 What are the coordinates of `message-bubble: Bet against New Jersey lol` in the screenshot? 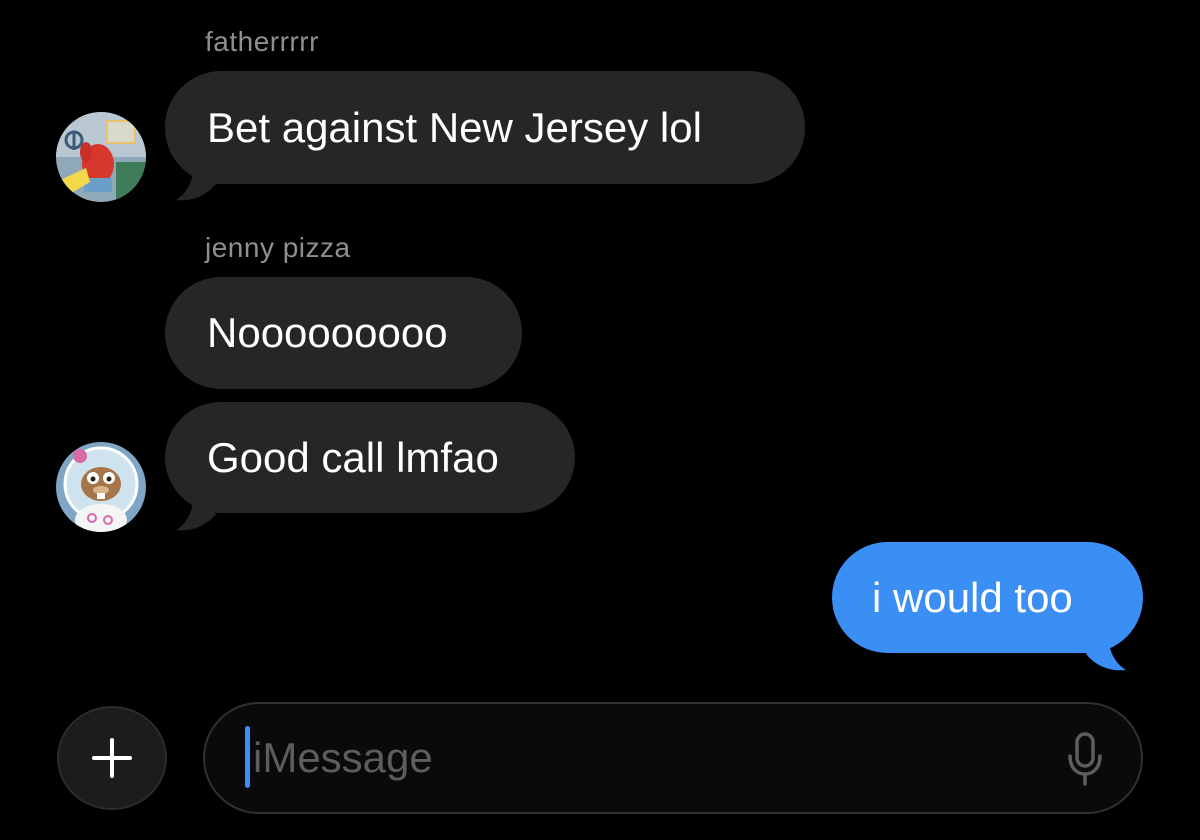 It's located at (485, 127).